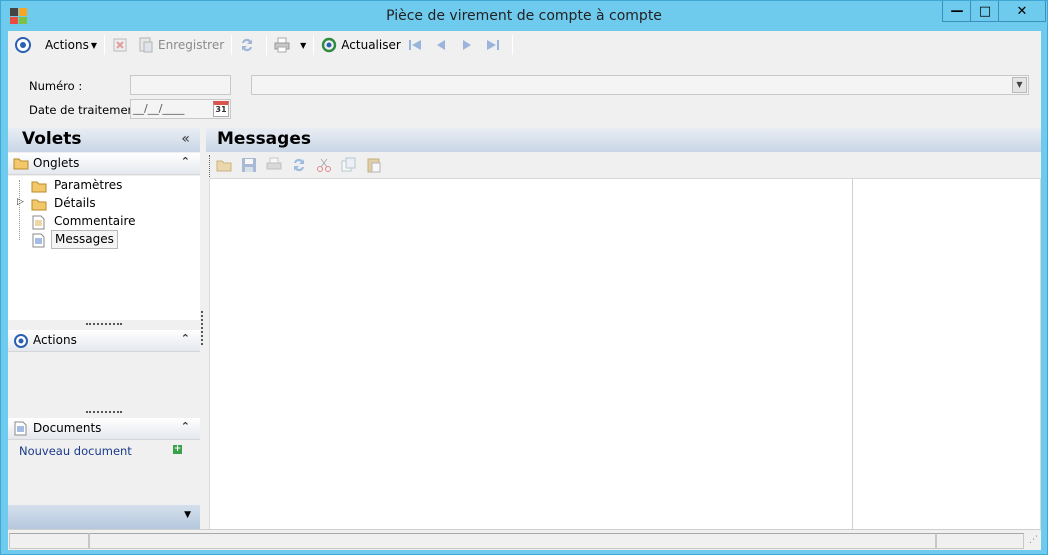 This screenshot has width=1048, height=555. What do you see at coordinates (55, 340) in the screenshot?
I see `actions-section-title: Actions` at bounding box center [55, 340].